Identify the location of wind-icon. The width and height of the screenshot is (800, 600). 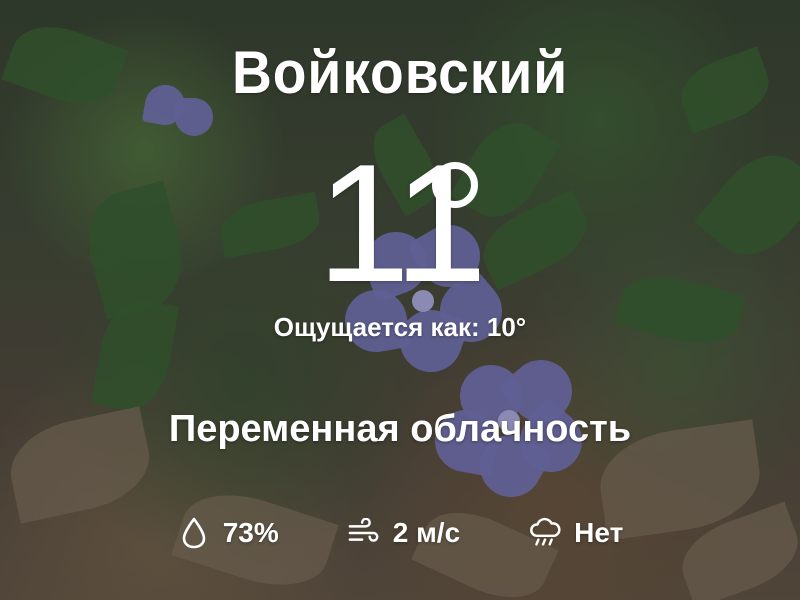
(364, 533).